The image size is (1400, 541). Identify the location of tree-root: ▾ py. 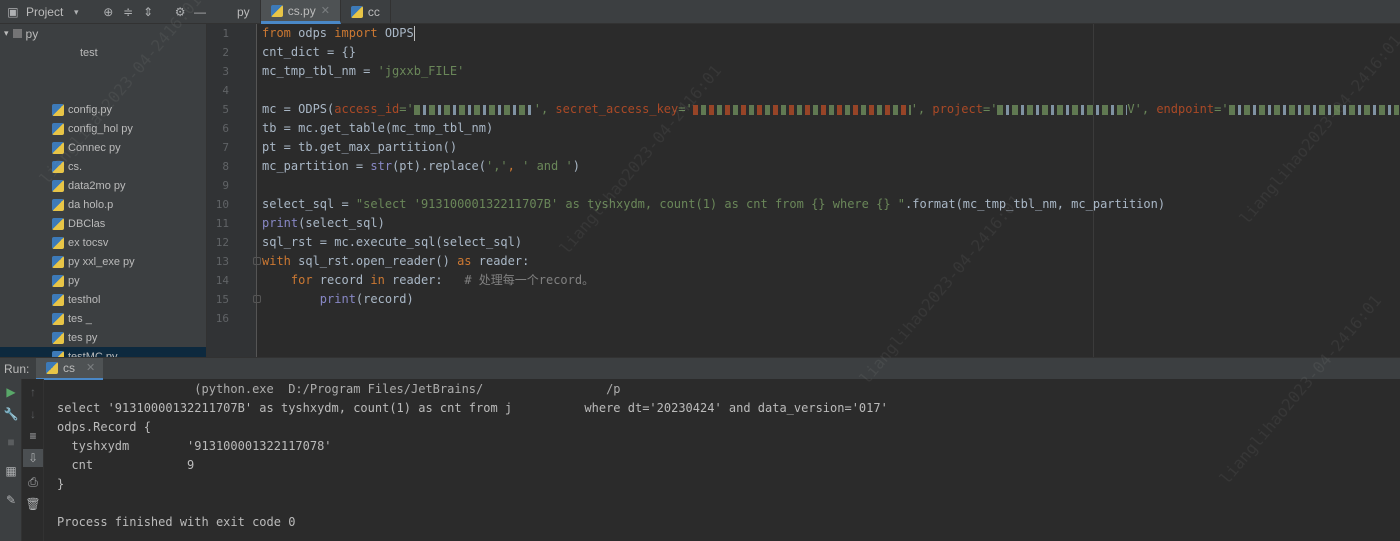
(103, 33).